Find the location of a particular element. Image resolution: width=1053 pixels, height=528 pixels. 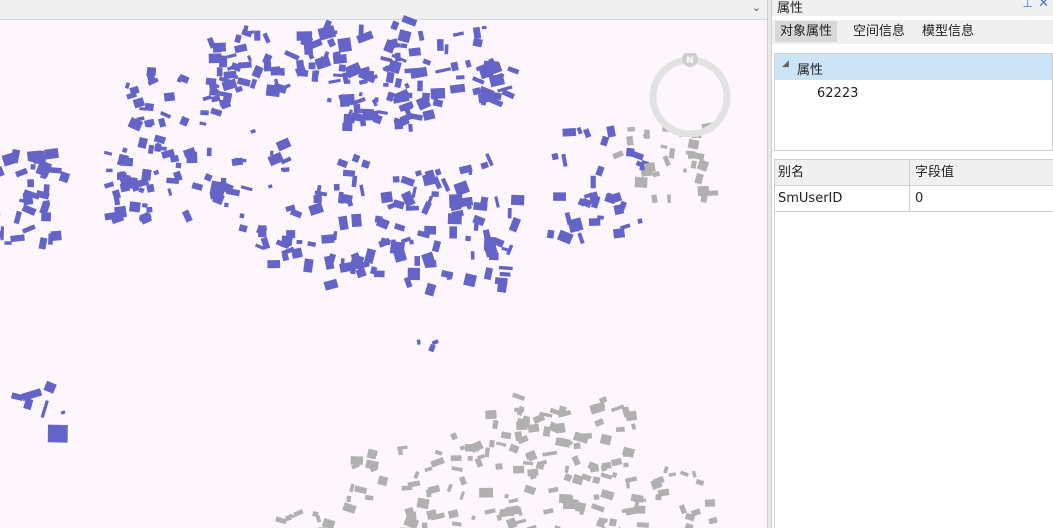

compass-icon: N is located at coordinates (690, 95).